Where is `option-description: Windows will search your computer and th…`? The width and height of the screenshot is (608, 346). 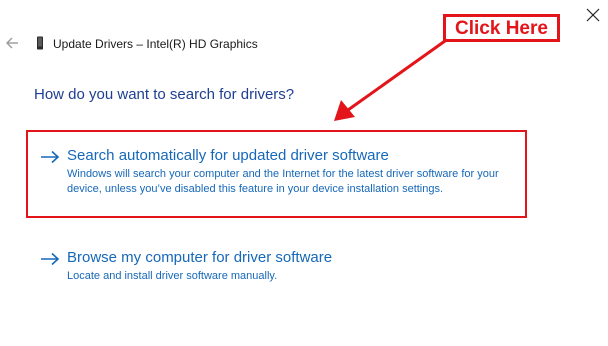
option-description: Windows will search your computer and th… is located at coordinates (283, 181).